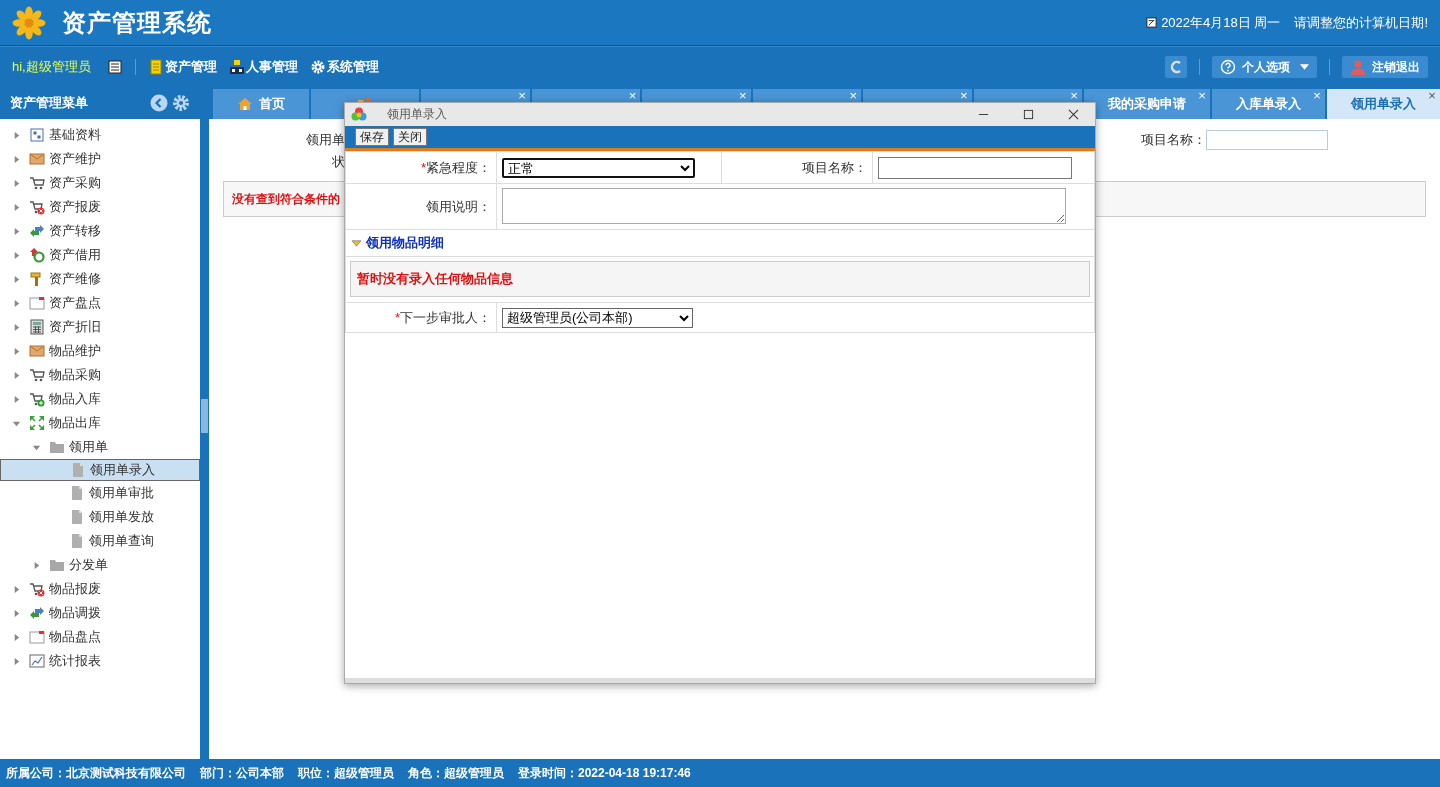  Describe the element at coordinates (405, 243) in the screenshot. I see `section-title: 领用物品明细` at that location.